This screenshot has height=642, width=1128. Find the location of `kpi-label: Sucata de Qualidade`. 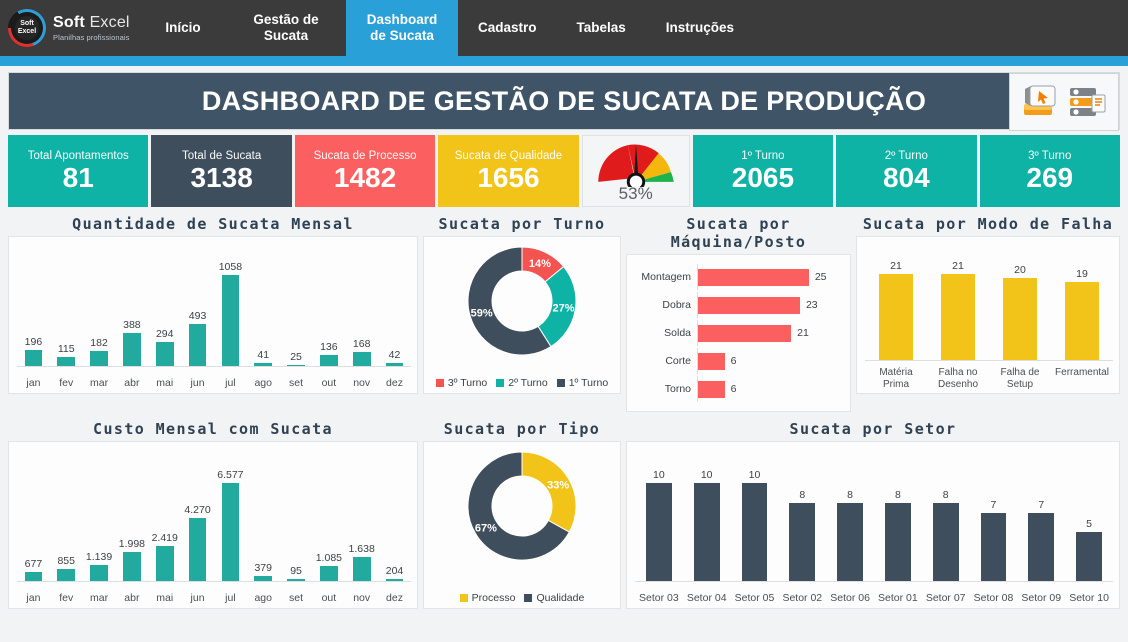

kpi-label: Sucata de Qualidade is located at coordinates (508, 155).